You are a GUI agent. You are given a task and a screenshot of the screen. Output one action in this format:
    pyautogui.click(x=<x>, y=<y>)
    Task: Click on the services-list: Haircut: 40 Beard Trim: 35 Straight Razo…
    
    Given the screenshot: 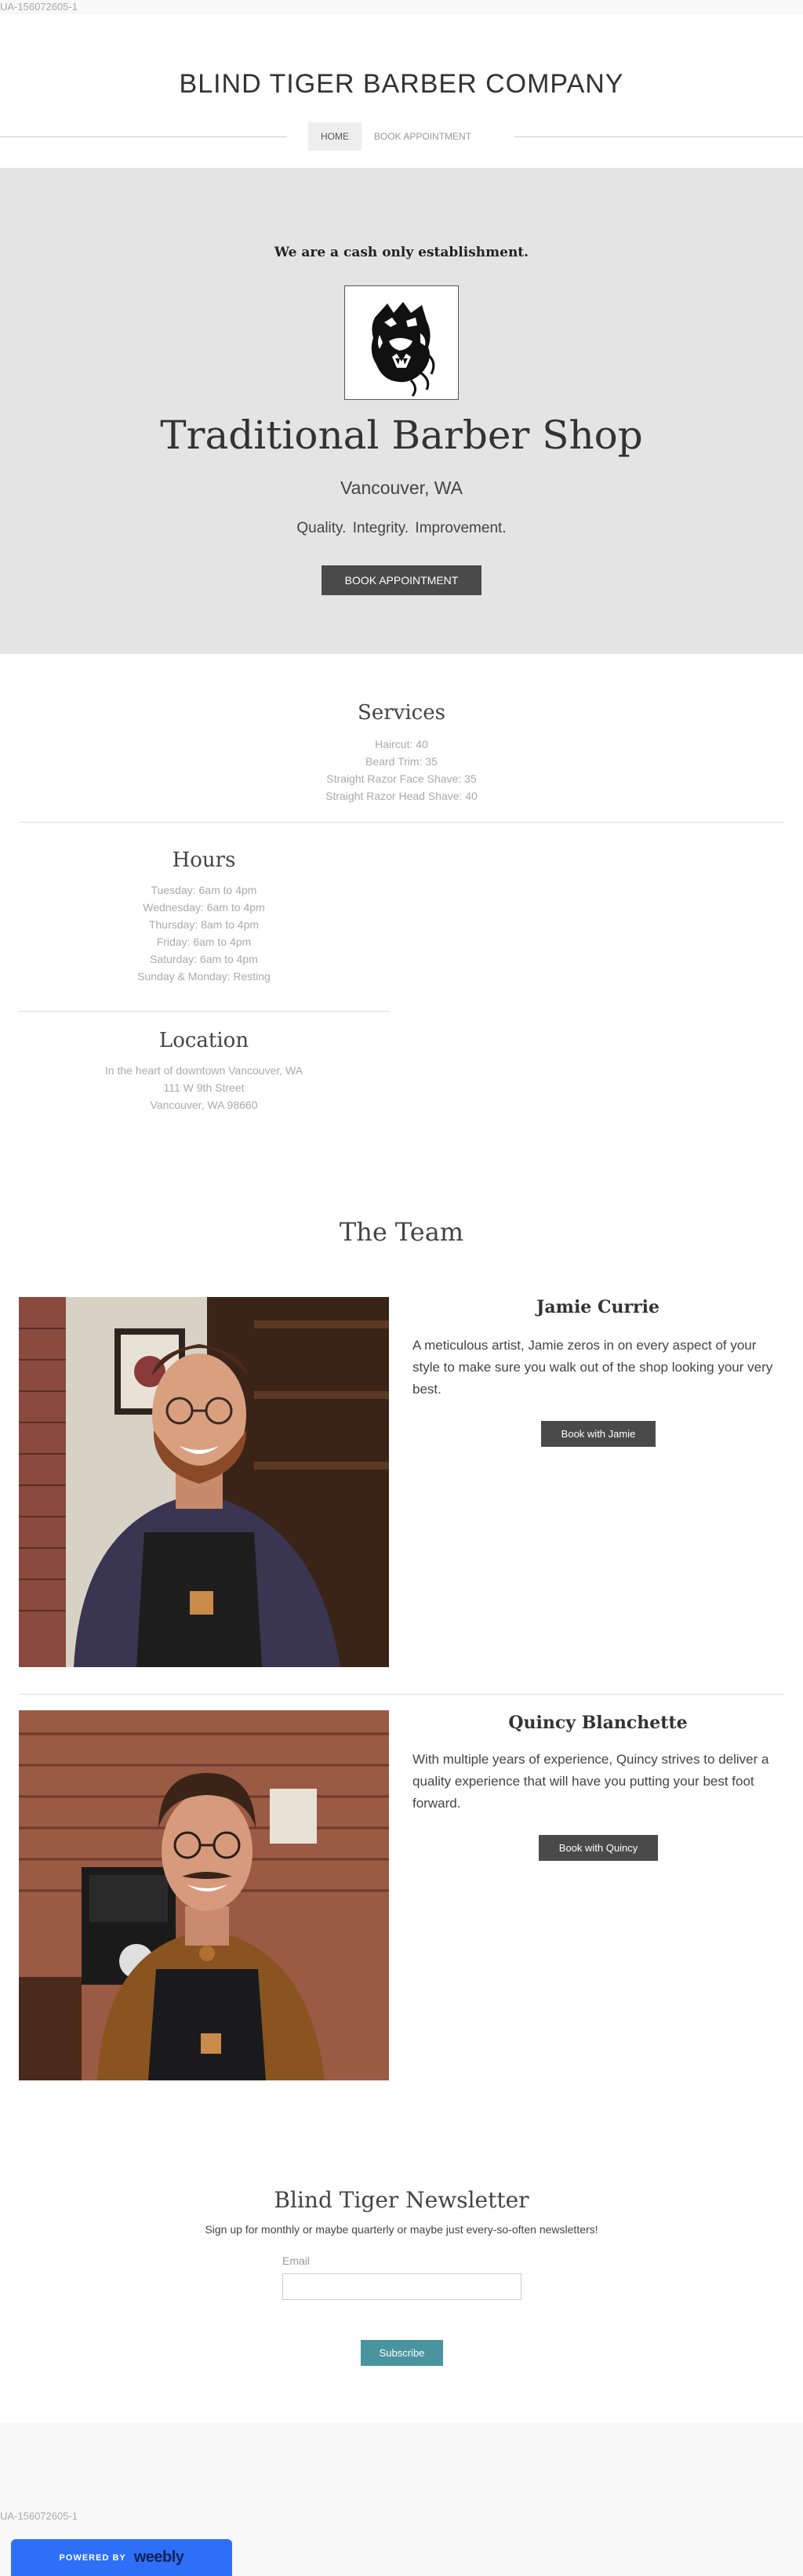 What is the action you would take?
    pyautogui.click(x=401, y=770)
    